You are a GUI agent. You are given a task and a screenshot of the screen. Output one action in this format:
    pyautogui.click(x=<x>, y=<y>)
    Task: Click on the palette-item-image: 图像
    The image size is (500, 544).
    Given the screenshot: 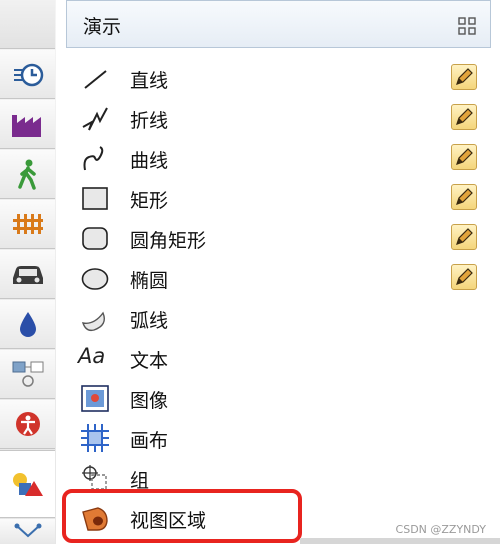 What is the action you would take?
    pyautogui.click(x=281, y=398)
    